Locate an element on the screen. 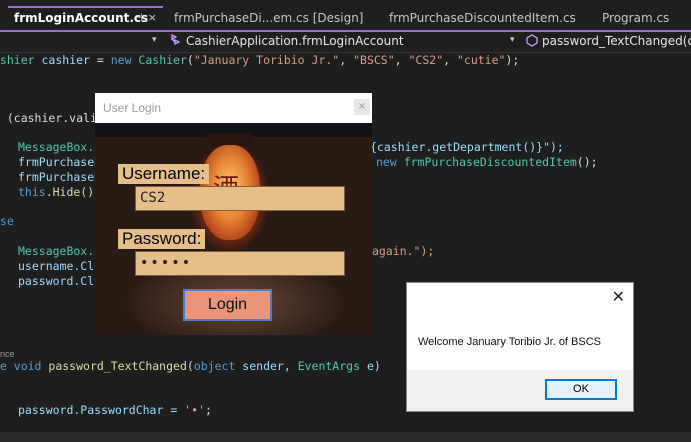 The image size is (691, 442). class-path-dropdown: CashierApplication.frmLoginAccount is located at coordinates (295, 41).